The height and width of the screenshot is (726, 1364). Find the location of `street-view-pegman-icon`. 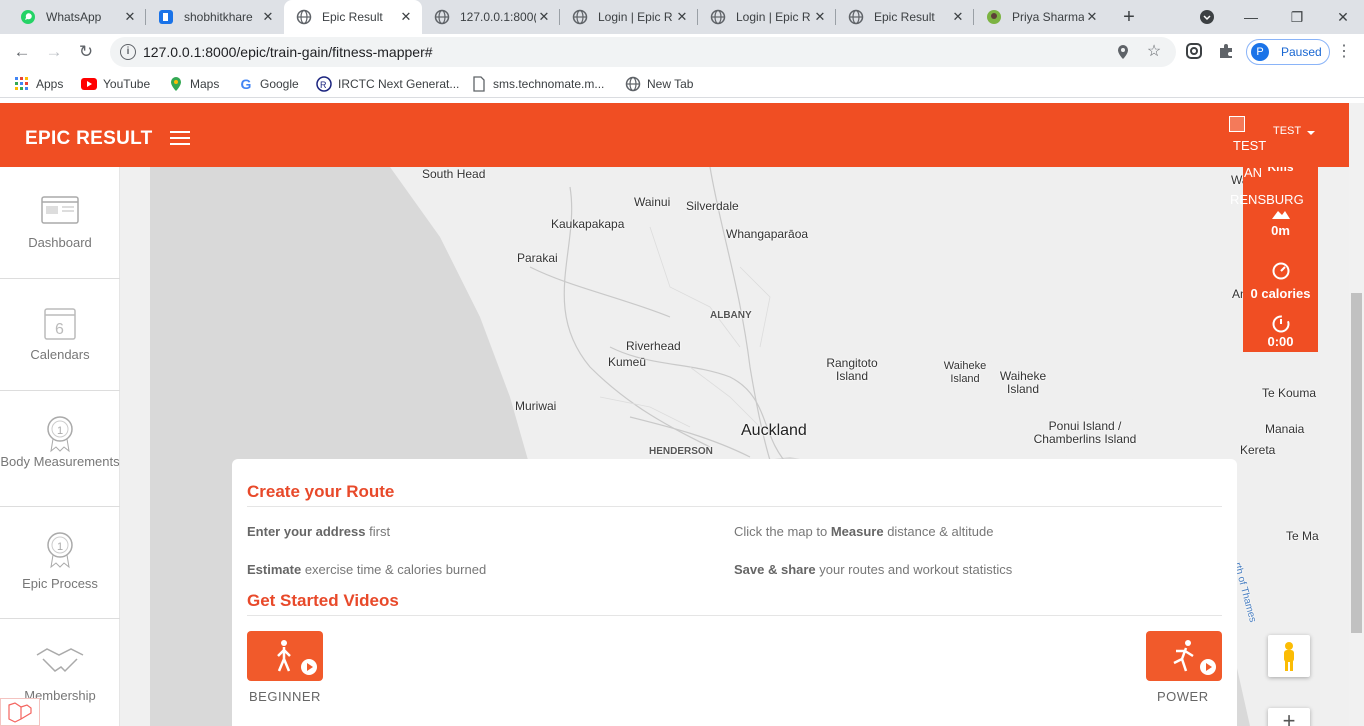

street-view-pegman-icon is located at coordinates (1289, 656).